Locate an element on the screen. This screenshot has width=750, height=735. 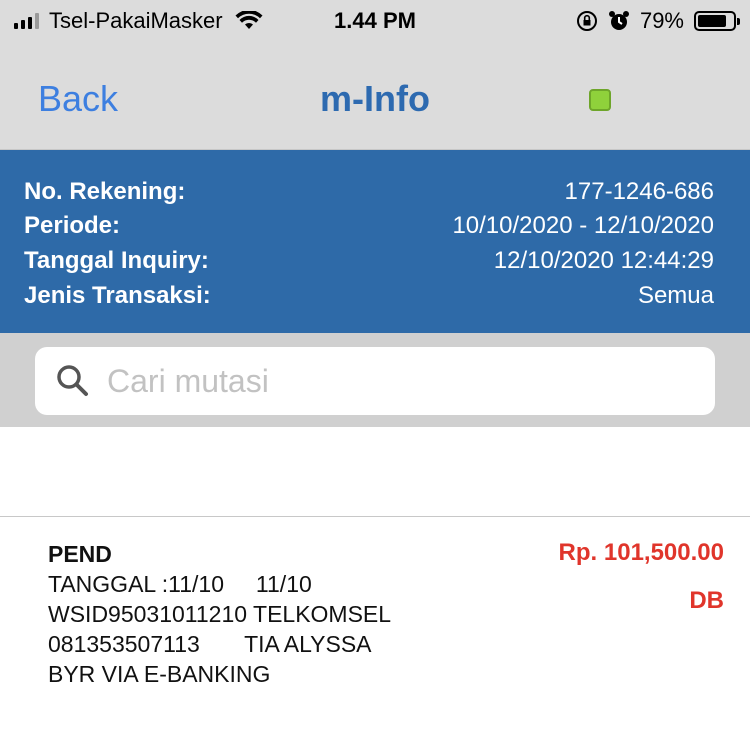
transaction-status: PEND is located at coordinates (80, 554).